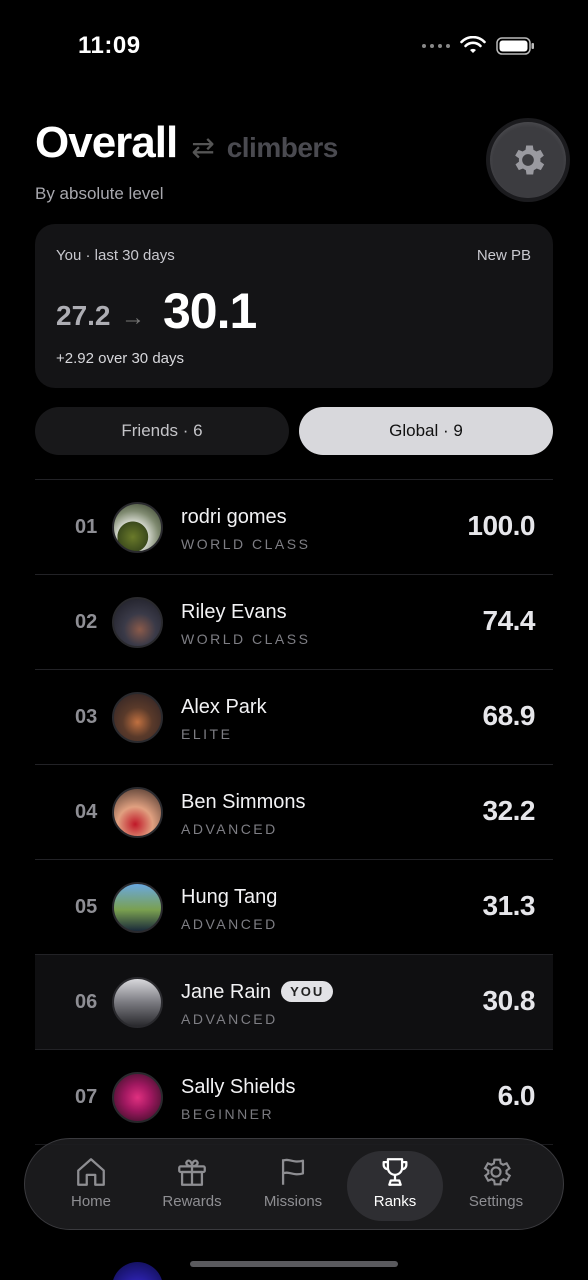 The image size is (588, 1280). I want to click on player-score: 6.0, so click(516, 1095).